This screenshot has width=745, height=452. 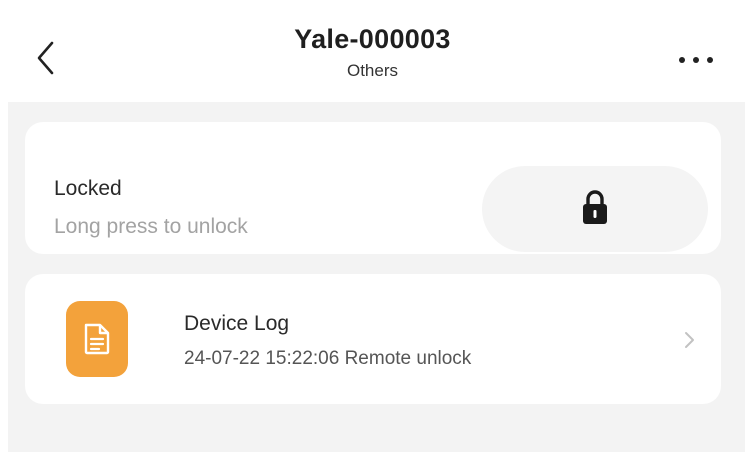 I want to click on lock-icon, so click(x=595, y=207).